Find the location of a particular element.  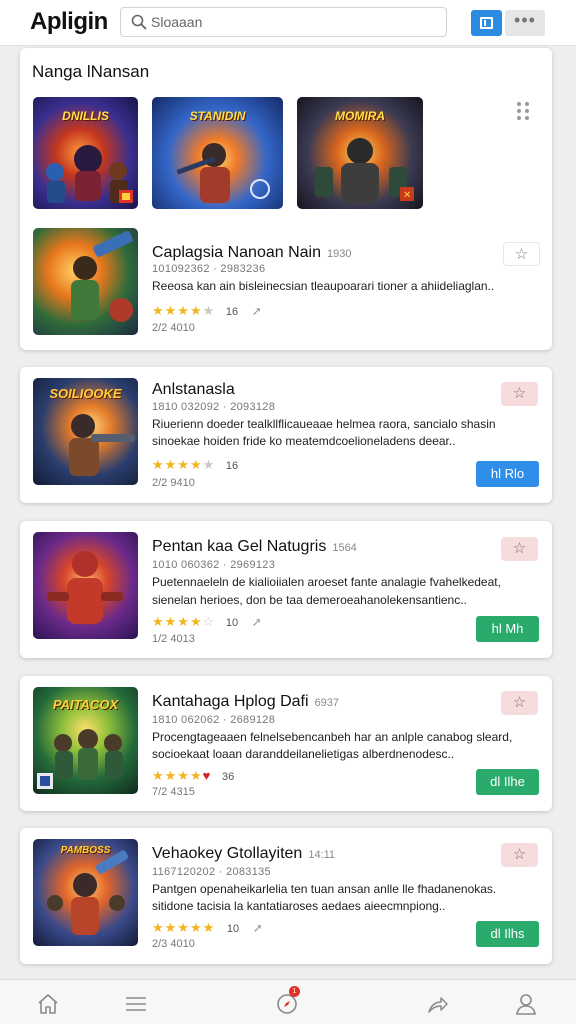

item-title: Vehaokey Gtollayiten 14:11 is located at coordinates (243, 854).